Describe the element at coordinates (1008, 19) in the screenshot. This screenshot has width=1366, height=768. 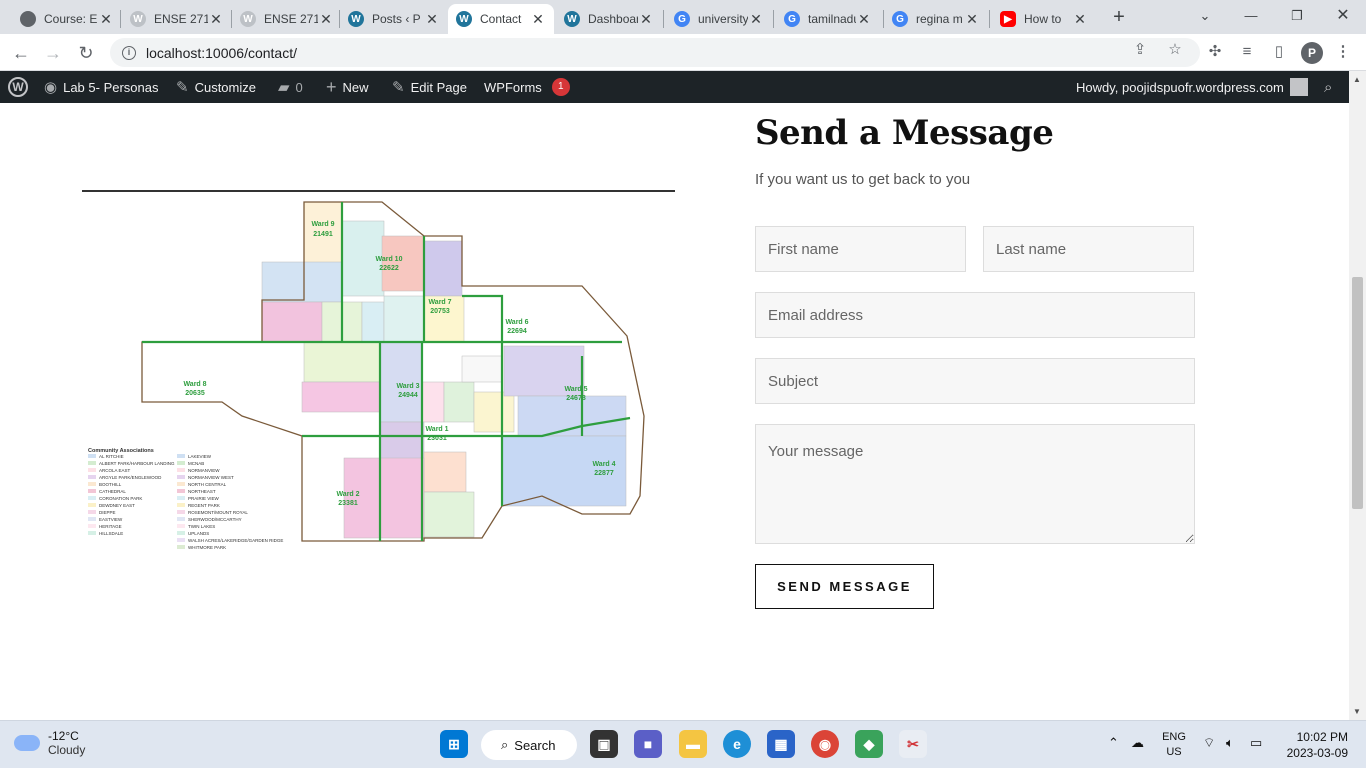
I see `youtube-icon: ▶` at that location.